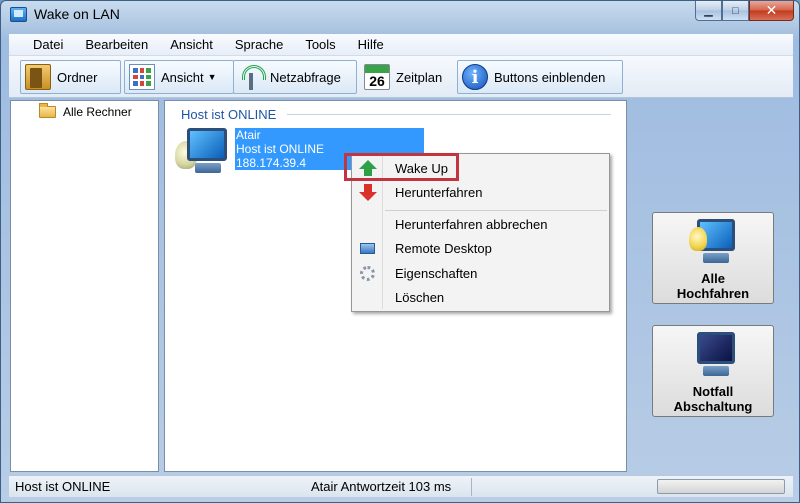 This screenshot has height=503, width=800. Describe the element at coordinates (401, 167) in the screenshot. I see `highlight-annotation` at that location.